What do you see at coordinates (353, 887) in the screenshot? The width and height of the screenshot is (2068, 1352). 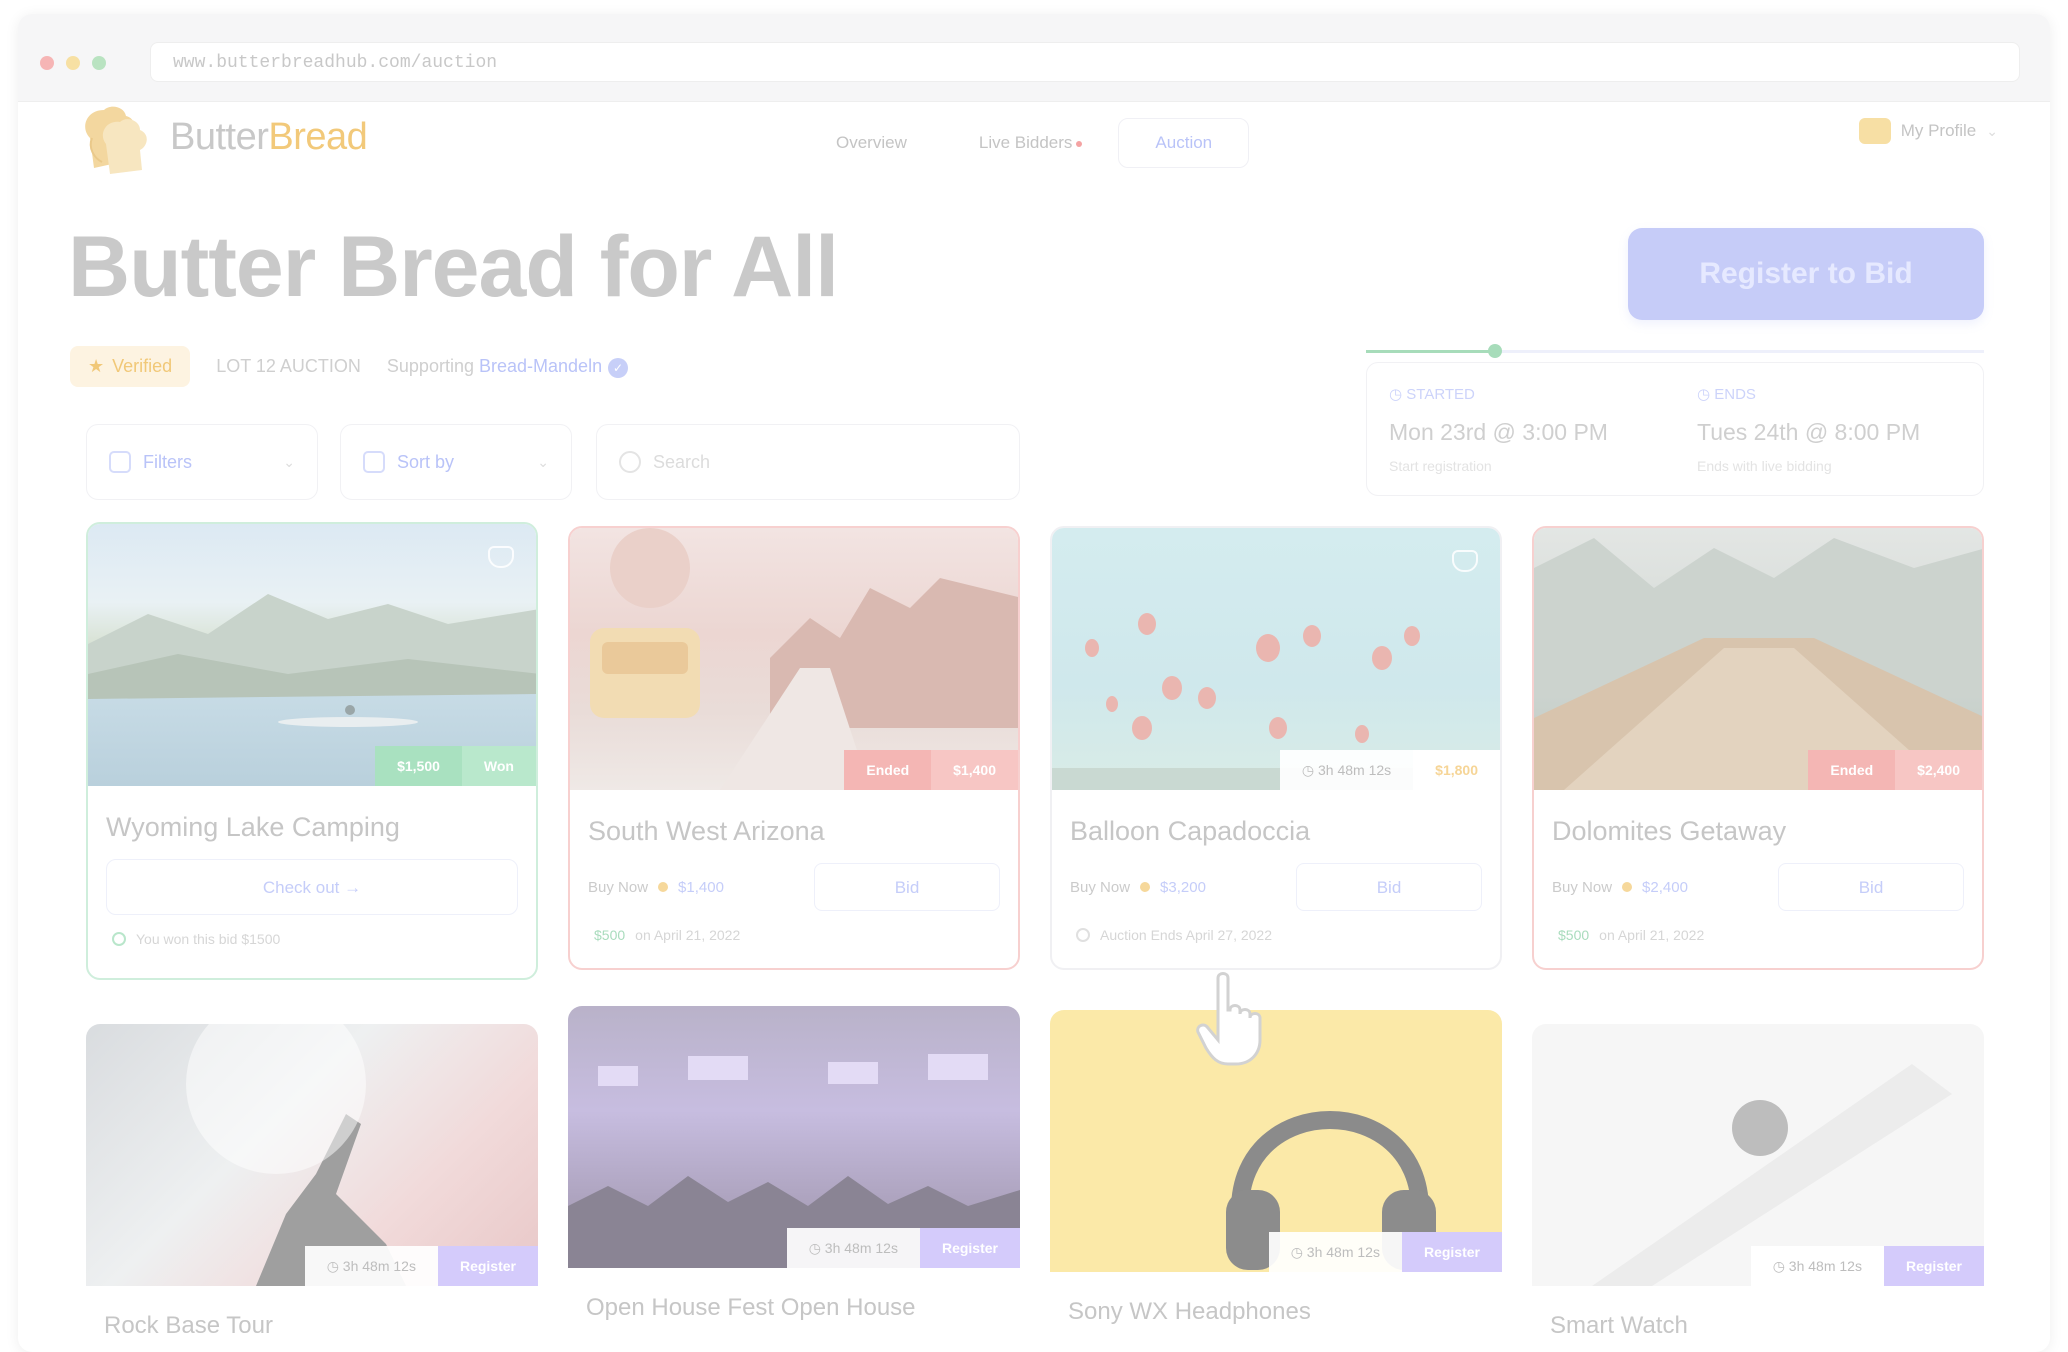 I see `arrow-right-icon: →` at bounding box center [353, 887].